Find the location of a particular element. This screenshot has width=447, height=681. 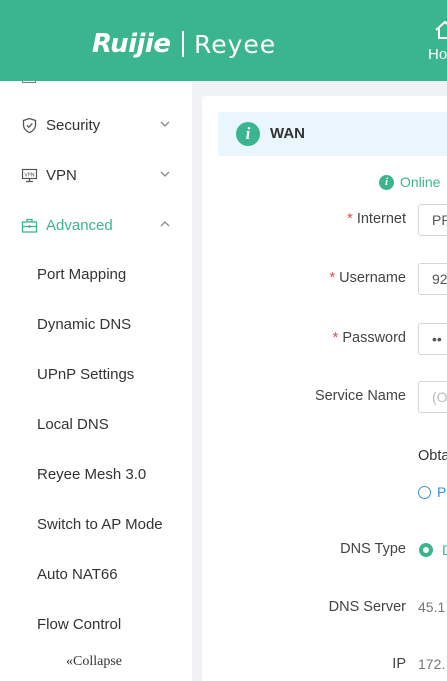

submenu-port-mapping: Port Mapping is located at coordinates (81, 275).